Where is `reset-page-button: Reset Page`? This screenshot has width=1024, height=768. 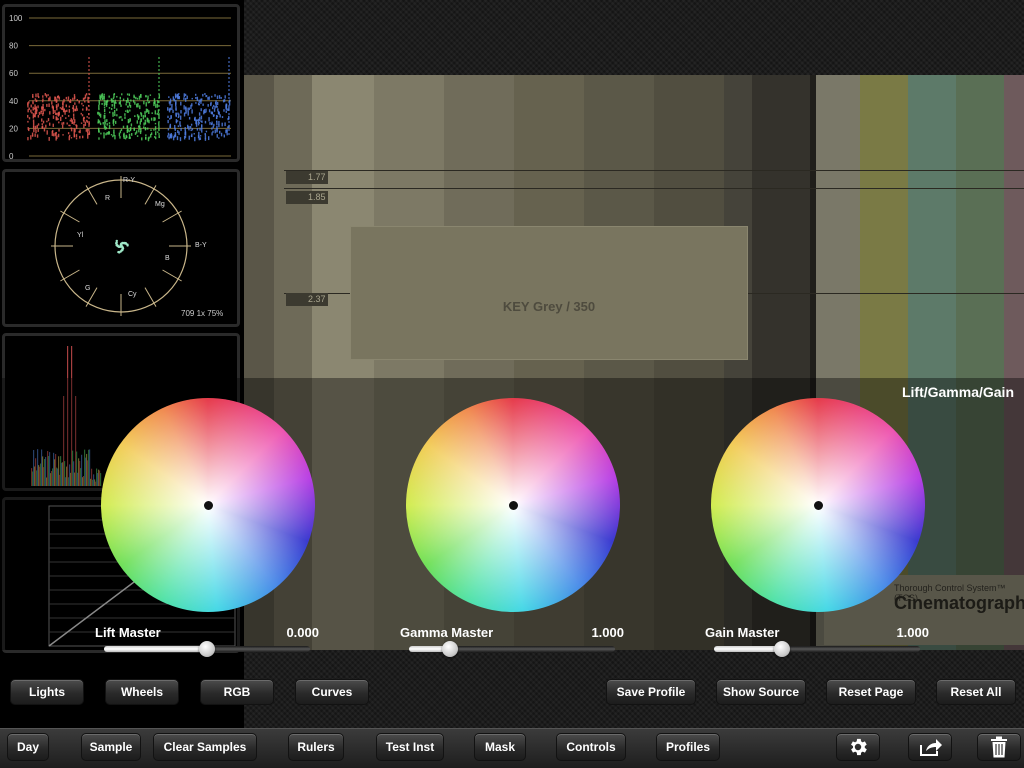
reset-page-button: Reset Page is located at coordinates (871, 692).